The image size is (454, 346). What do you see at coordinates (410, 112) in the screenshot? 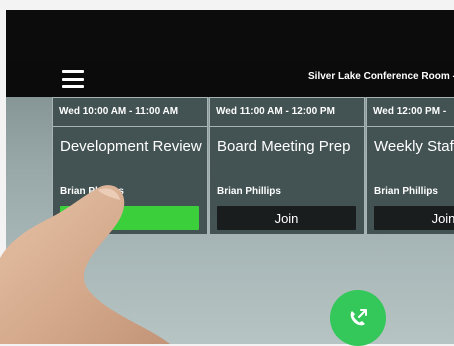
I see `meeting-time: Wed 12:00 PM -` at bounding box center [410, 112].